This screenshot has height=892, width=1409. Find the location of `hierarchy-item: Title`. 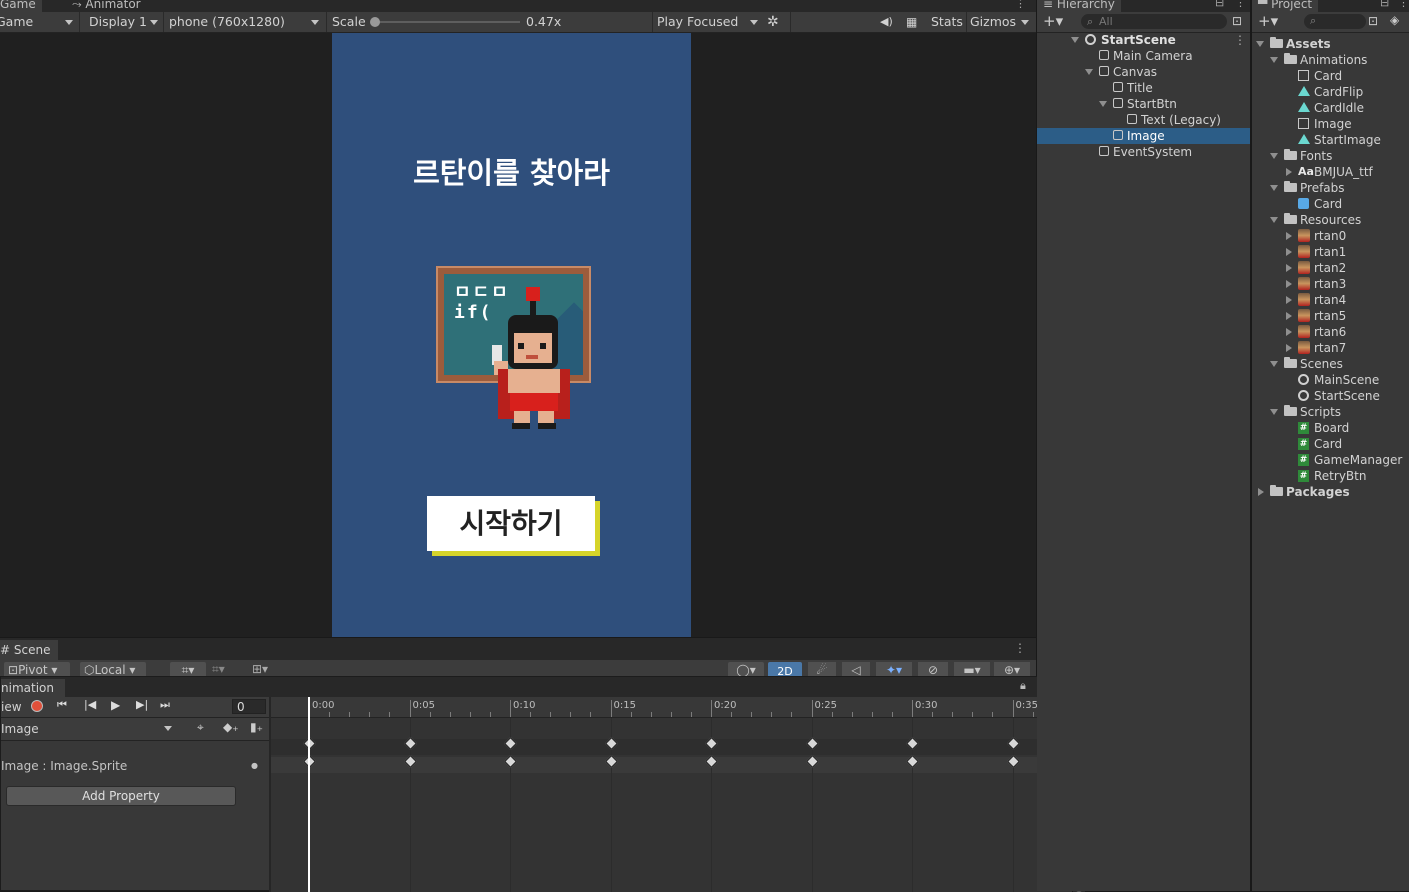

hierarchy-item: Title is located at coordinates (1143, 88).